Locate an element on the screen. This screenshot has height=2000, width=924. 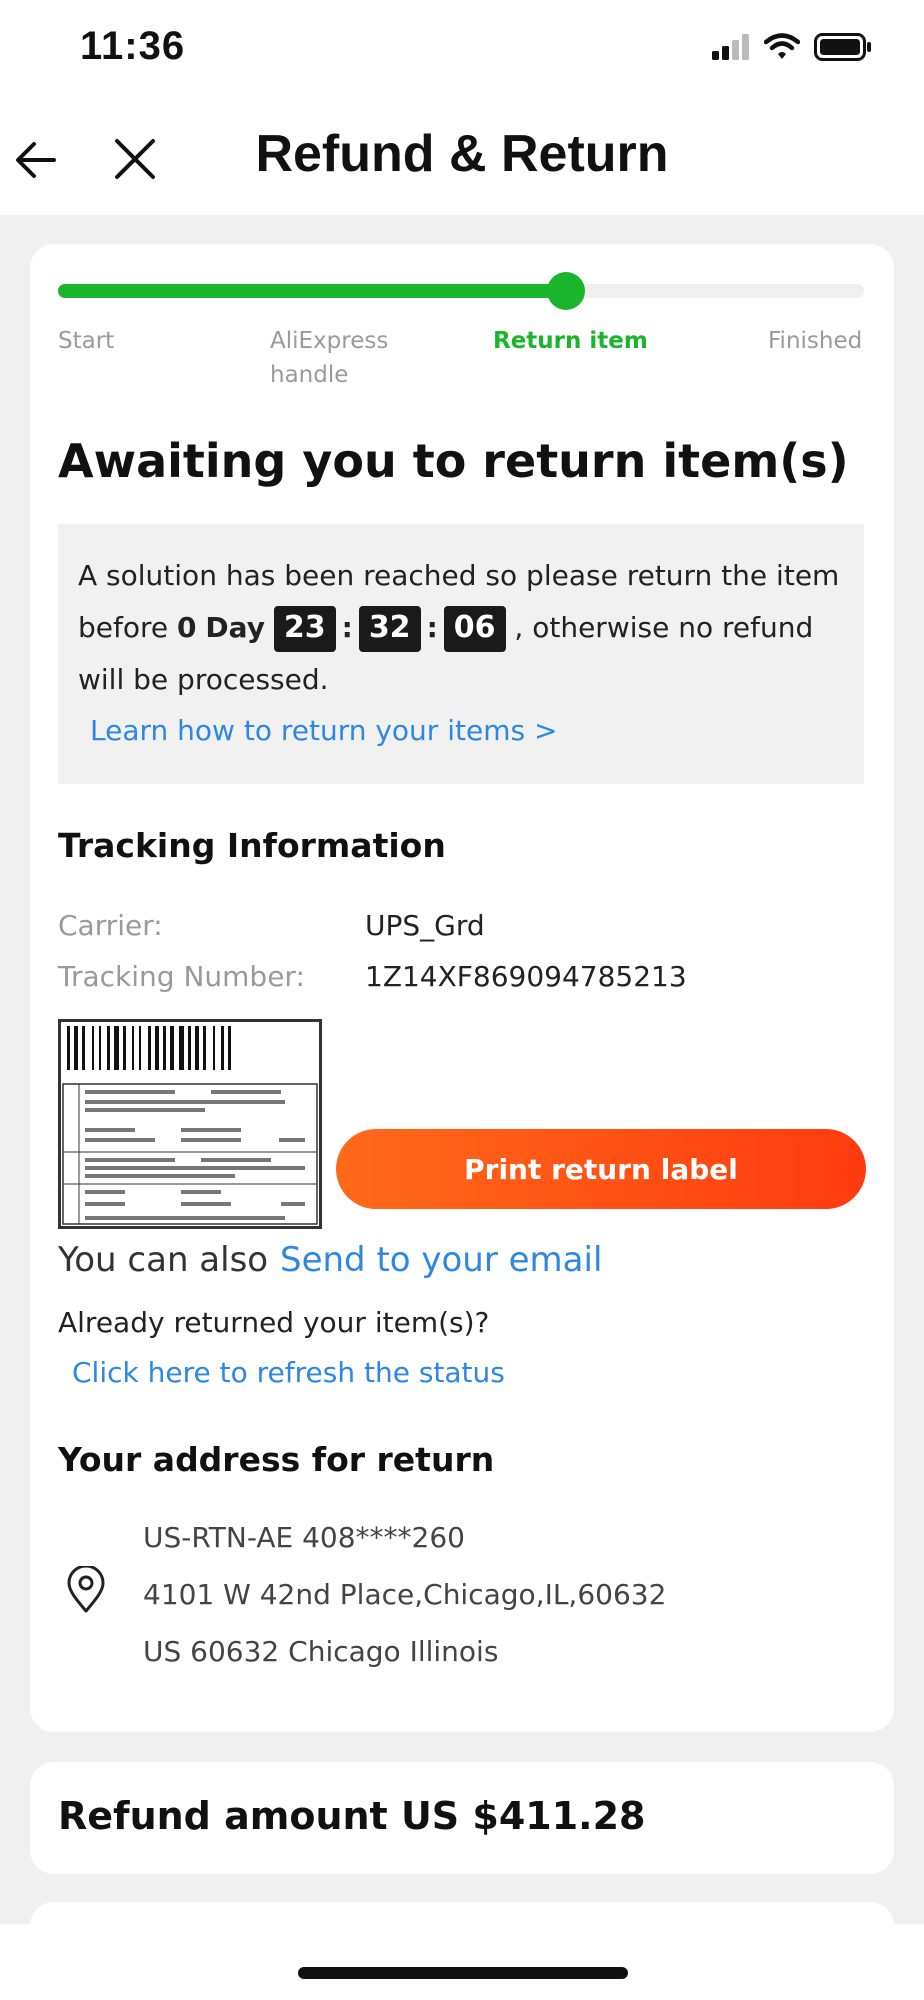
address-title: Your address for return is located at coordinates (276, 1459).